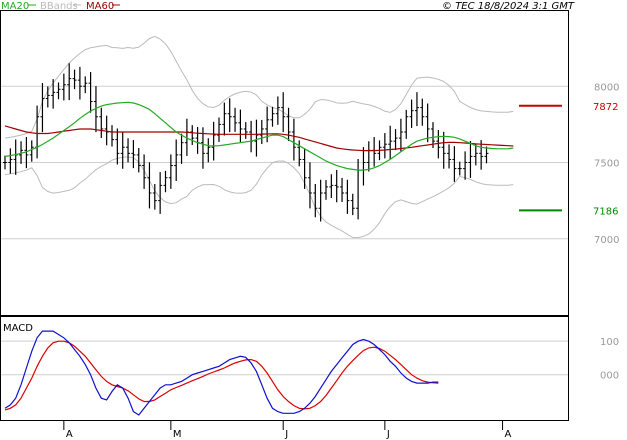 The image size is (627, 440). Describe the element at coordinates (609, 376) in the screenshot. I see `macd-y-tick-label: 000` at that location.